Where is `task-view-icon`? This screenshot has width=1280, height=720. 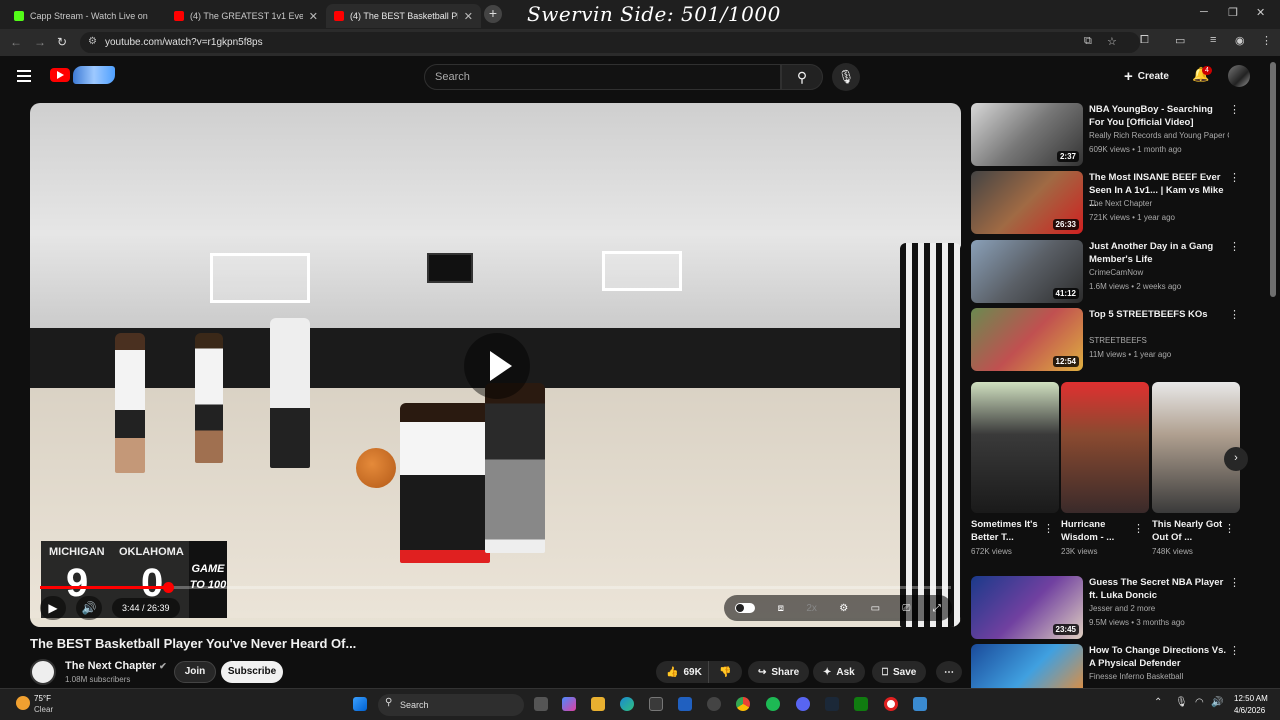 task-view-icon is located at coordinates (541, 704).